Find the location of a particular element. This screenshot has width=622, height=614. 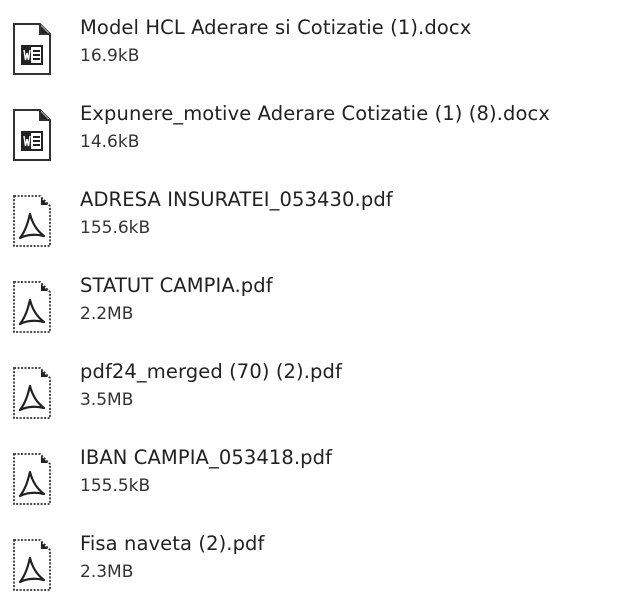

file-size: 2.3MB is located at coordinates (107, 572).